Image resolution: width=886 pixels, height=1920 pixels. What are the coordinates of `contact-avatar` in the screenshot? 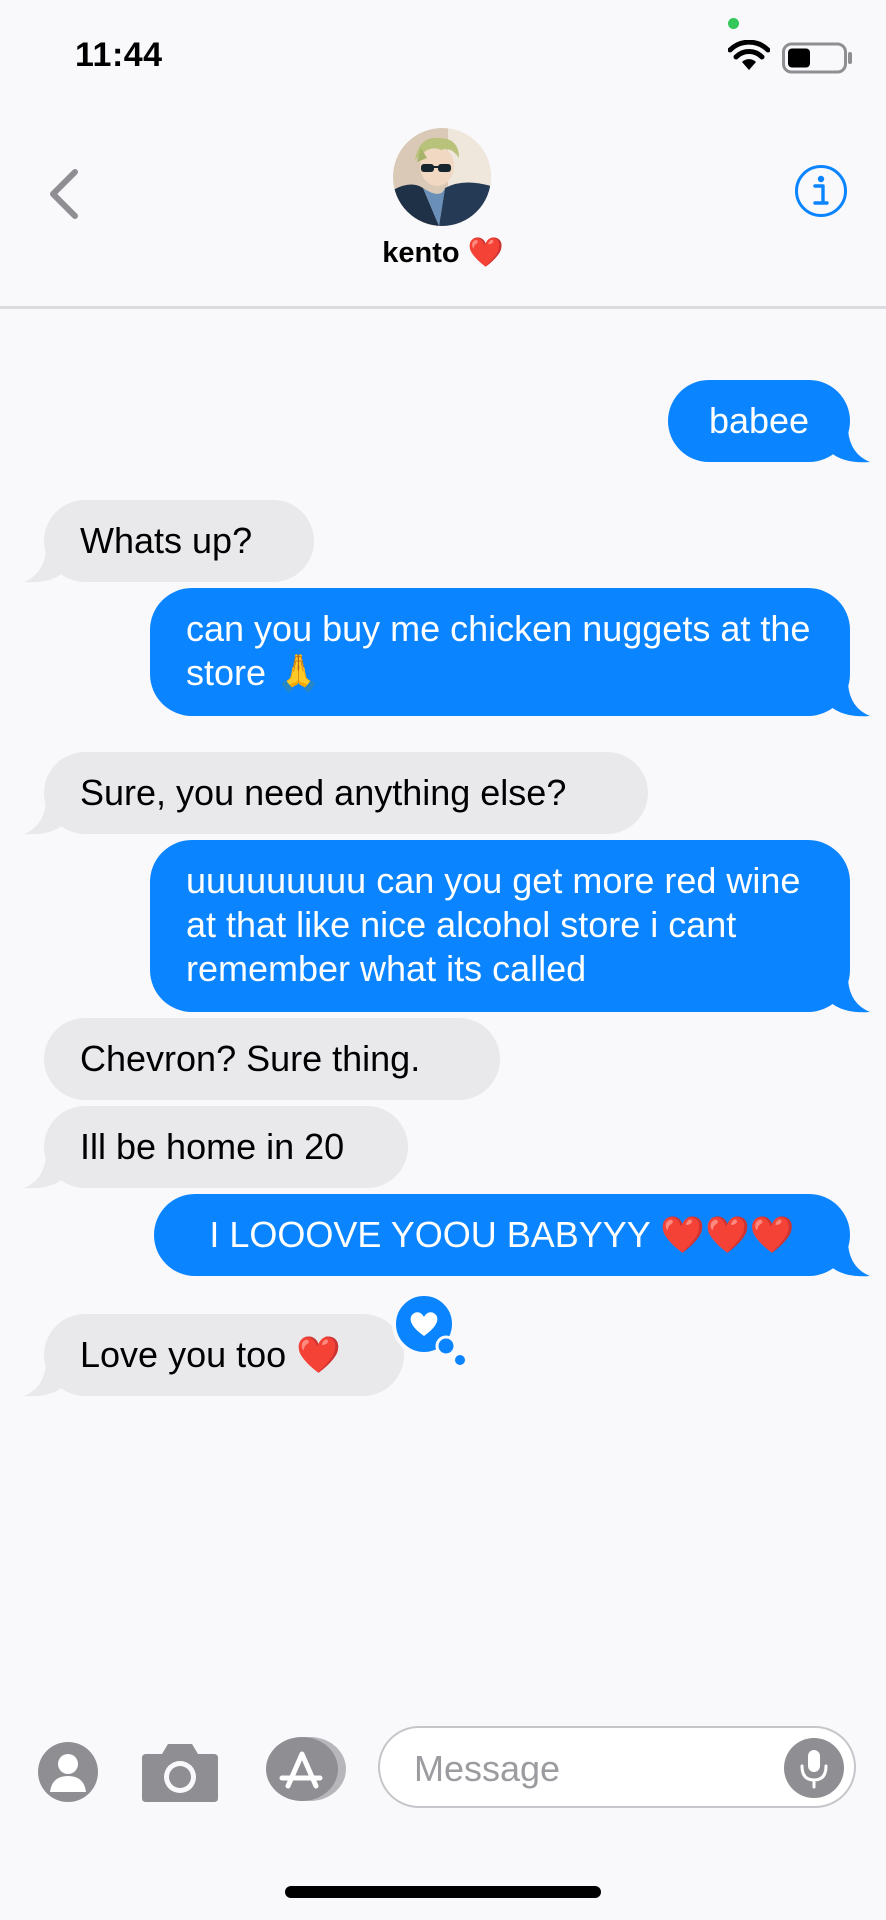 It's located at (442, 177).